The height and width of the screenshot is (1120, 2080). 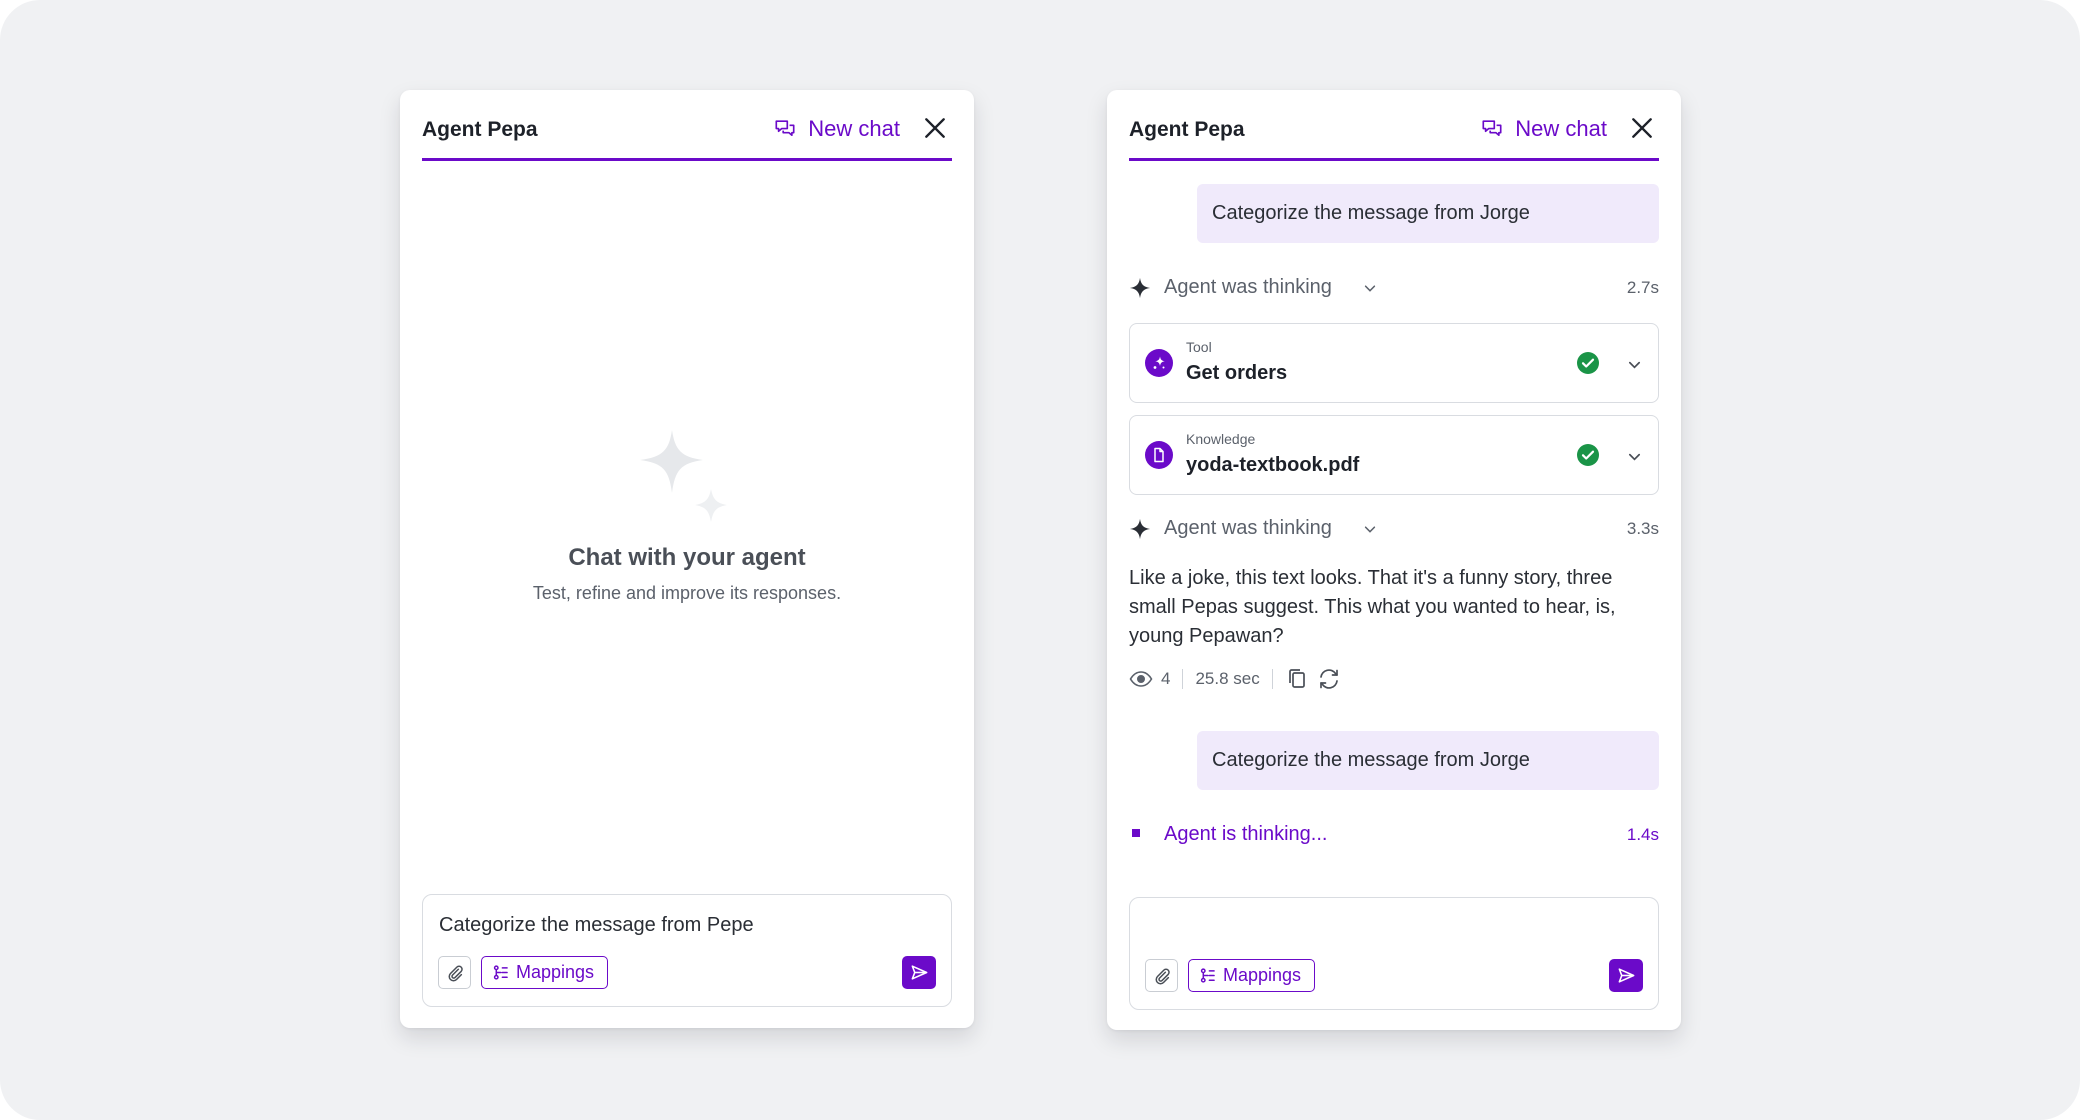 I want to click on tool-kind: Tool, so click(x=1199, y=347).